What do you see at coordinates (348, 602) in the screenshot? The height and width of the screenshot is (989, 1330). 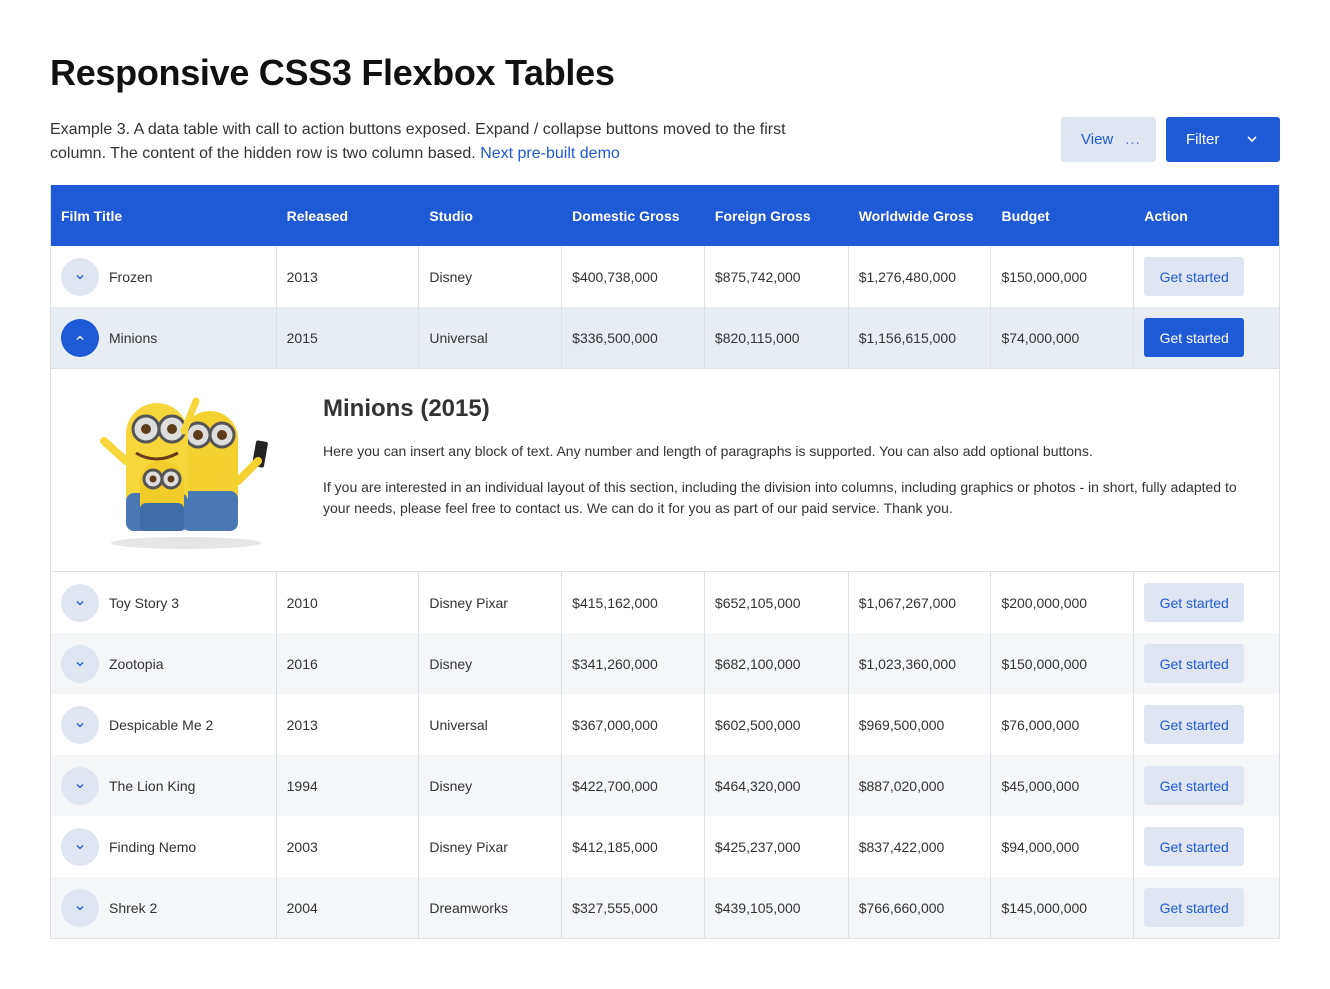 I see `released-cell: 2010` at bounding box center [348, 602].